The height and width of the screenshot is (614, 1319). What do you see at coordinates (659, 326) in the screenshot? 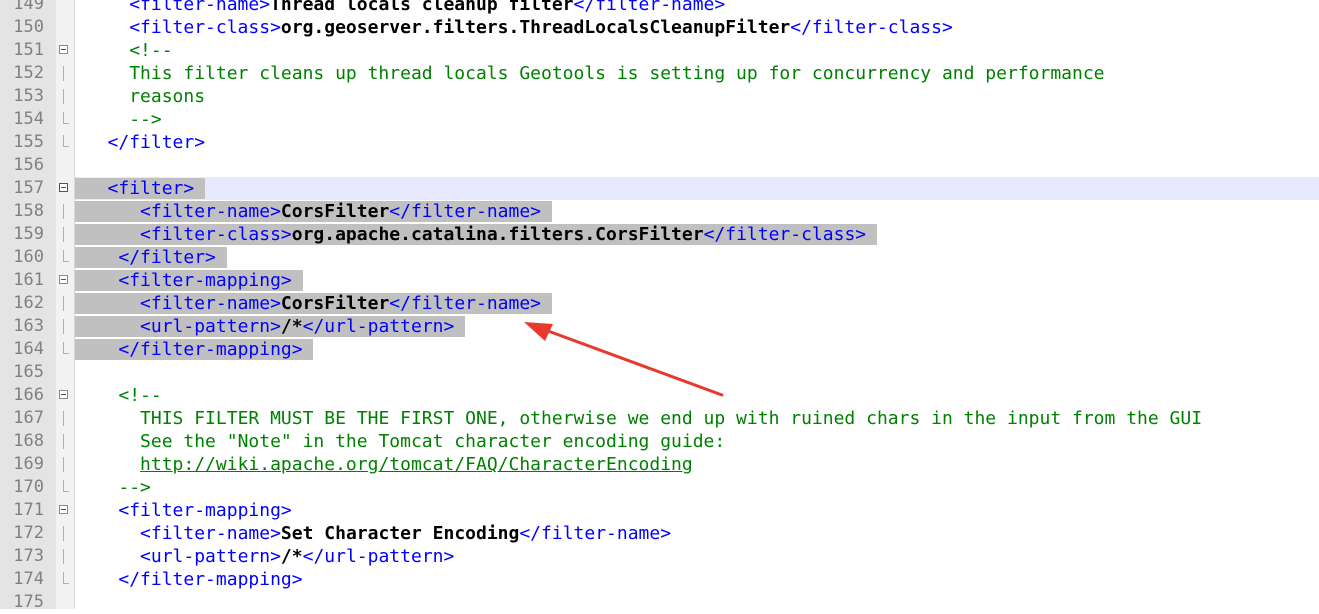
I see `code-line: 163 <url-pattern>/*</url-pattern>` at bounding box center [659, 326].